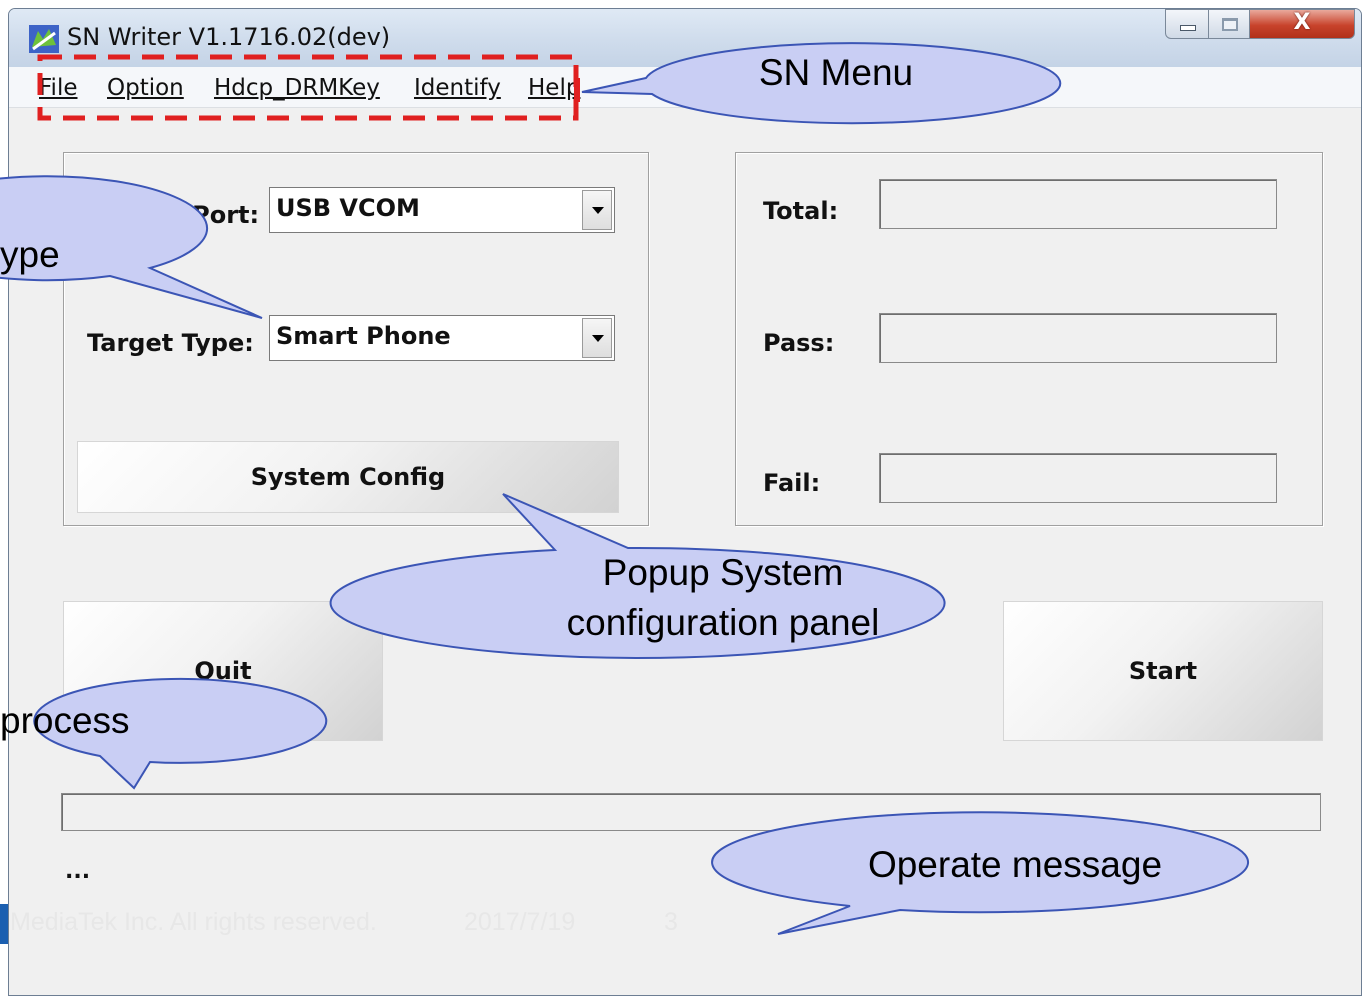 The width and height of the screenshot is (1370, 1000). What do you see at coordinates (193, 922) in the screenshot?
I see `footer-copyright: MediaTek Inc. All rights reserved.` at bounding box center [193, 922].